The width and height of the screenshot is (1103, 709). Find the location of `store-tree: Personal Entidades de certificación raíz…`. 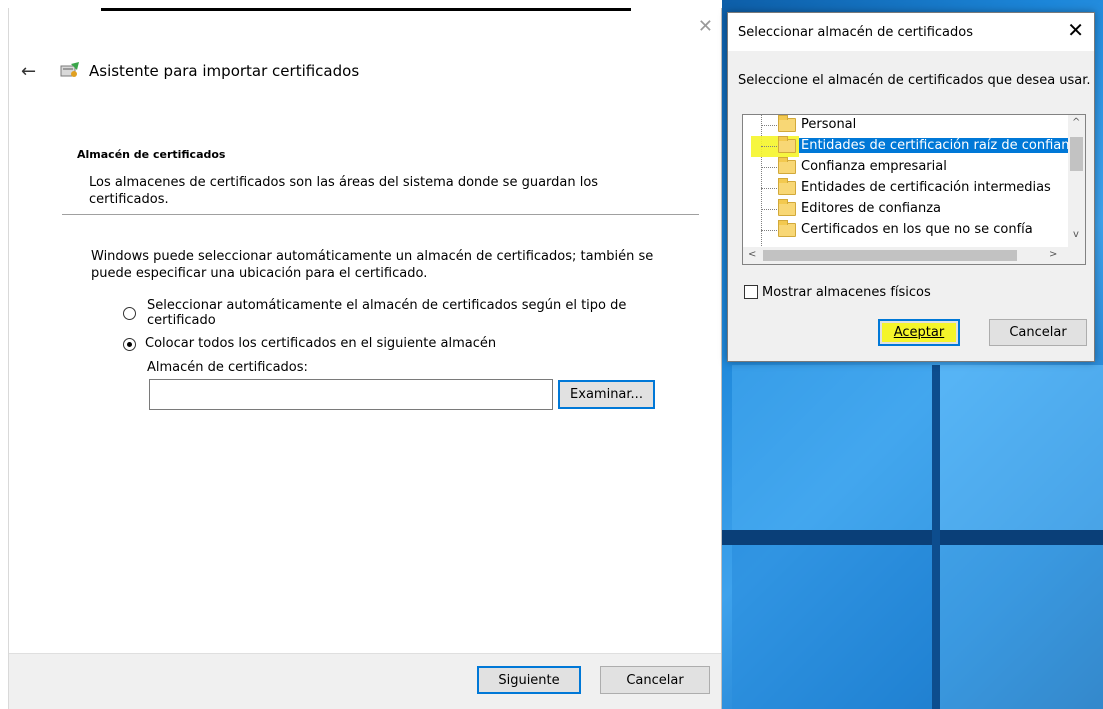

store-tree: Personal Entidades de certificación raíz… is located at coordinates (914, 189).